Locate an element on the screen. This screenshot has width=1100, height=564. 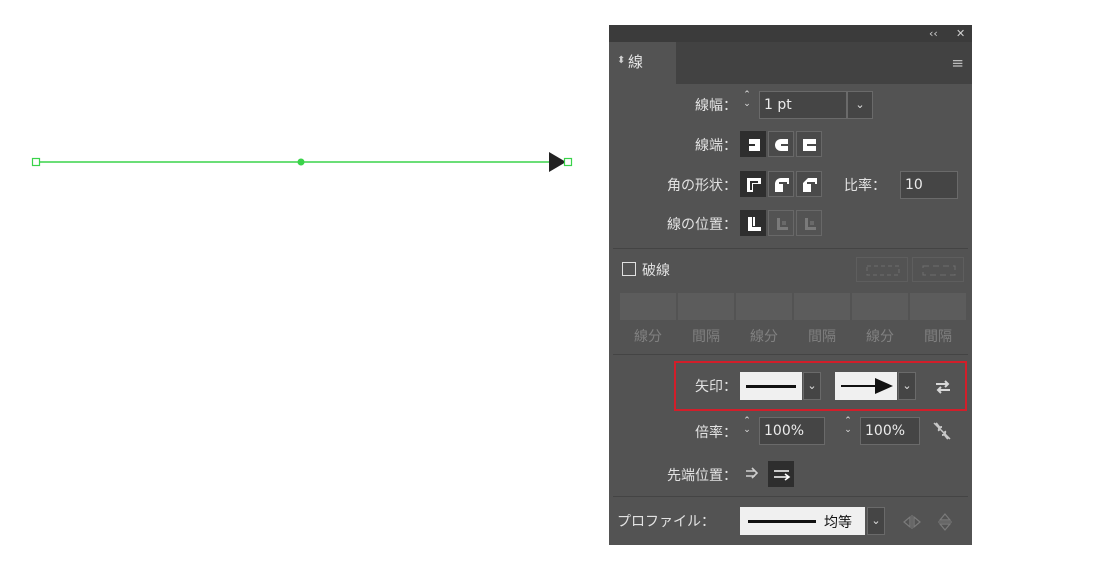
panel-menu-icon: ≡ is located at coordinates (957, 63).